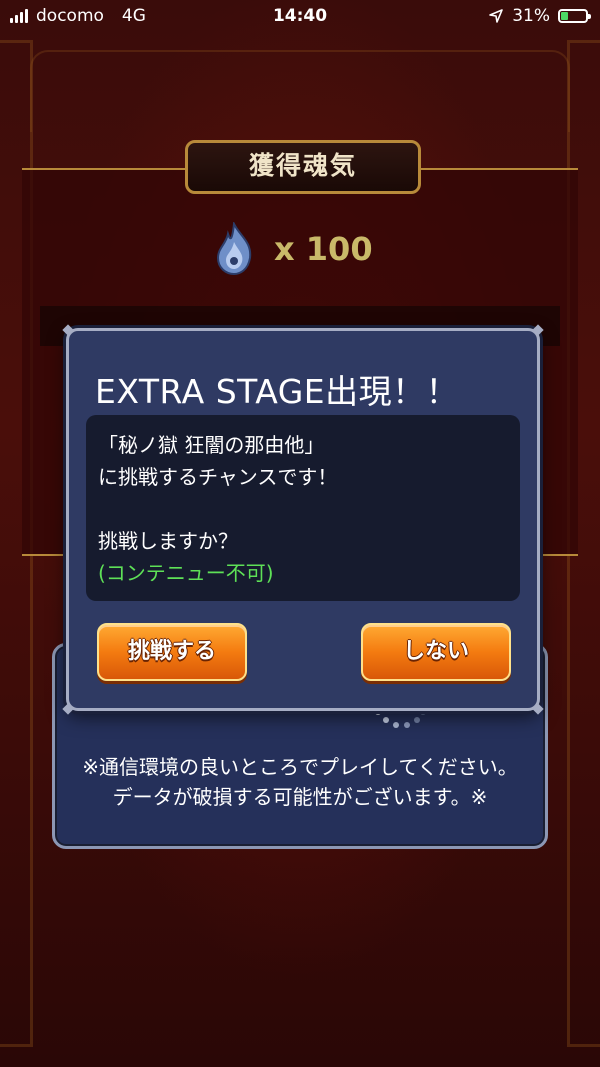  What do you see at coordinates (300, 17) in the screenshot?
I see `status-bar: docomo 4G 14:40 31%` at bounding box center [300, 17].